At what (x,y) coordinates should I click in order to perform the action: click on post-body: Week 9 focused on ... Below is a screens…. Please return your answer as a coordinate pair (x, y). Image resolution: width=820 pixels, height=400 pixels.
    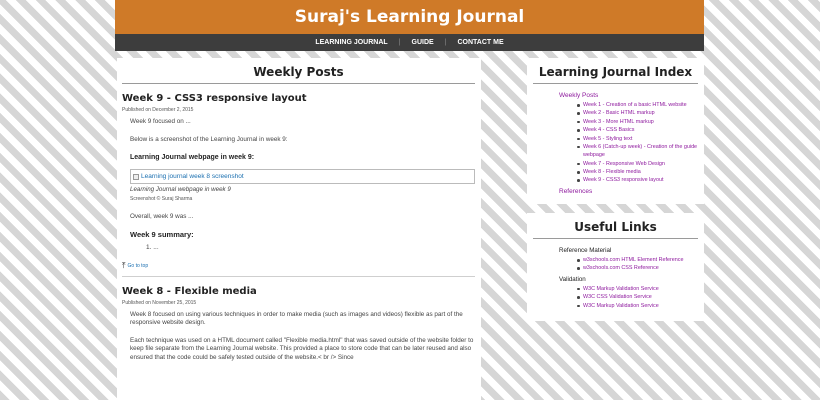
    Looking at the image, I should click on (298, 185).